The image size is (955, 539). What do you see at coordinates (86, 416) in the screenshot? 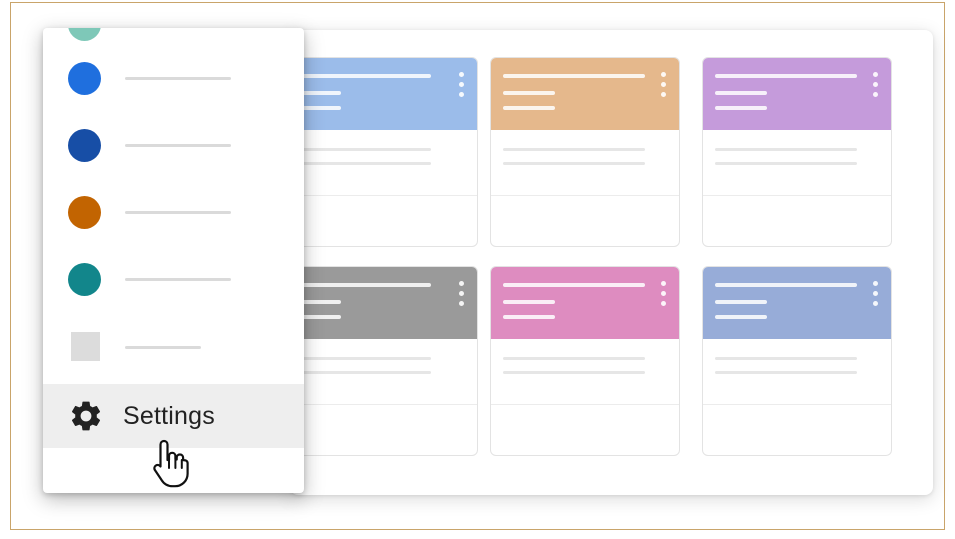
I see `gear-icon` at bounding box center [86, 416].